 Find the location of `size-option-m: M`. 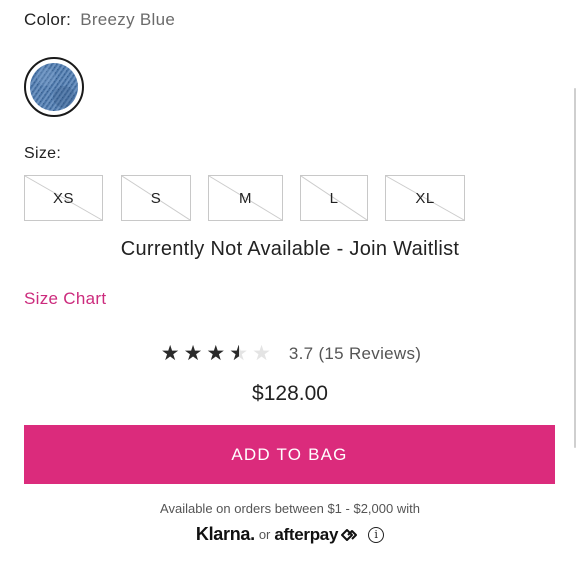

size-option-m: M is located at coordinates (245, 198).